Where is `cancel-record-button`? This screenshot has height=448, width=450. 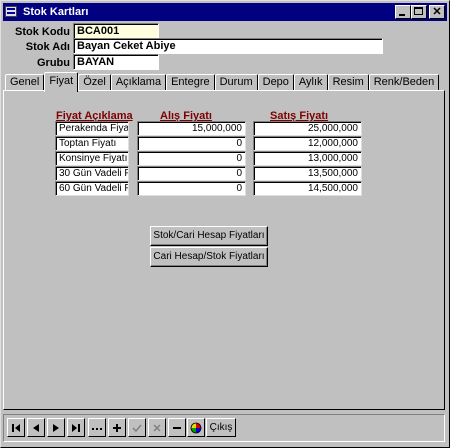
cancel-record-button is located at coordinates (157, 427).